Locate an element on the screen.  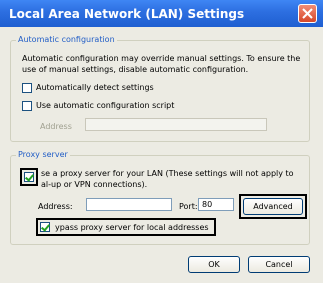
proxy-server-legend: Proxy server is located at coordinates (43, 154).